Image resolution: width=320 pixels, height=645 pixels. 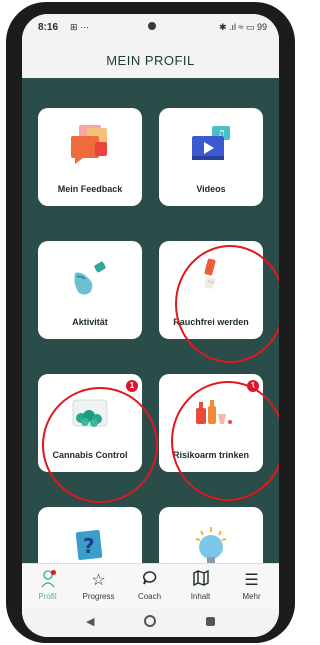 I want to click on bottom-navigation: Profil ☆ Progress Coach Inhalt ☰ Mehr, so click(x=150, y=586).